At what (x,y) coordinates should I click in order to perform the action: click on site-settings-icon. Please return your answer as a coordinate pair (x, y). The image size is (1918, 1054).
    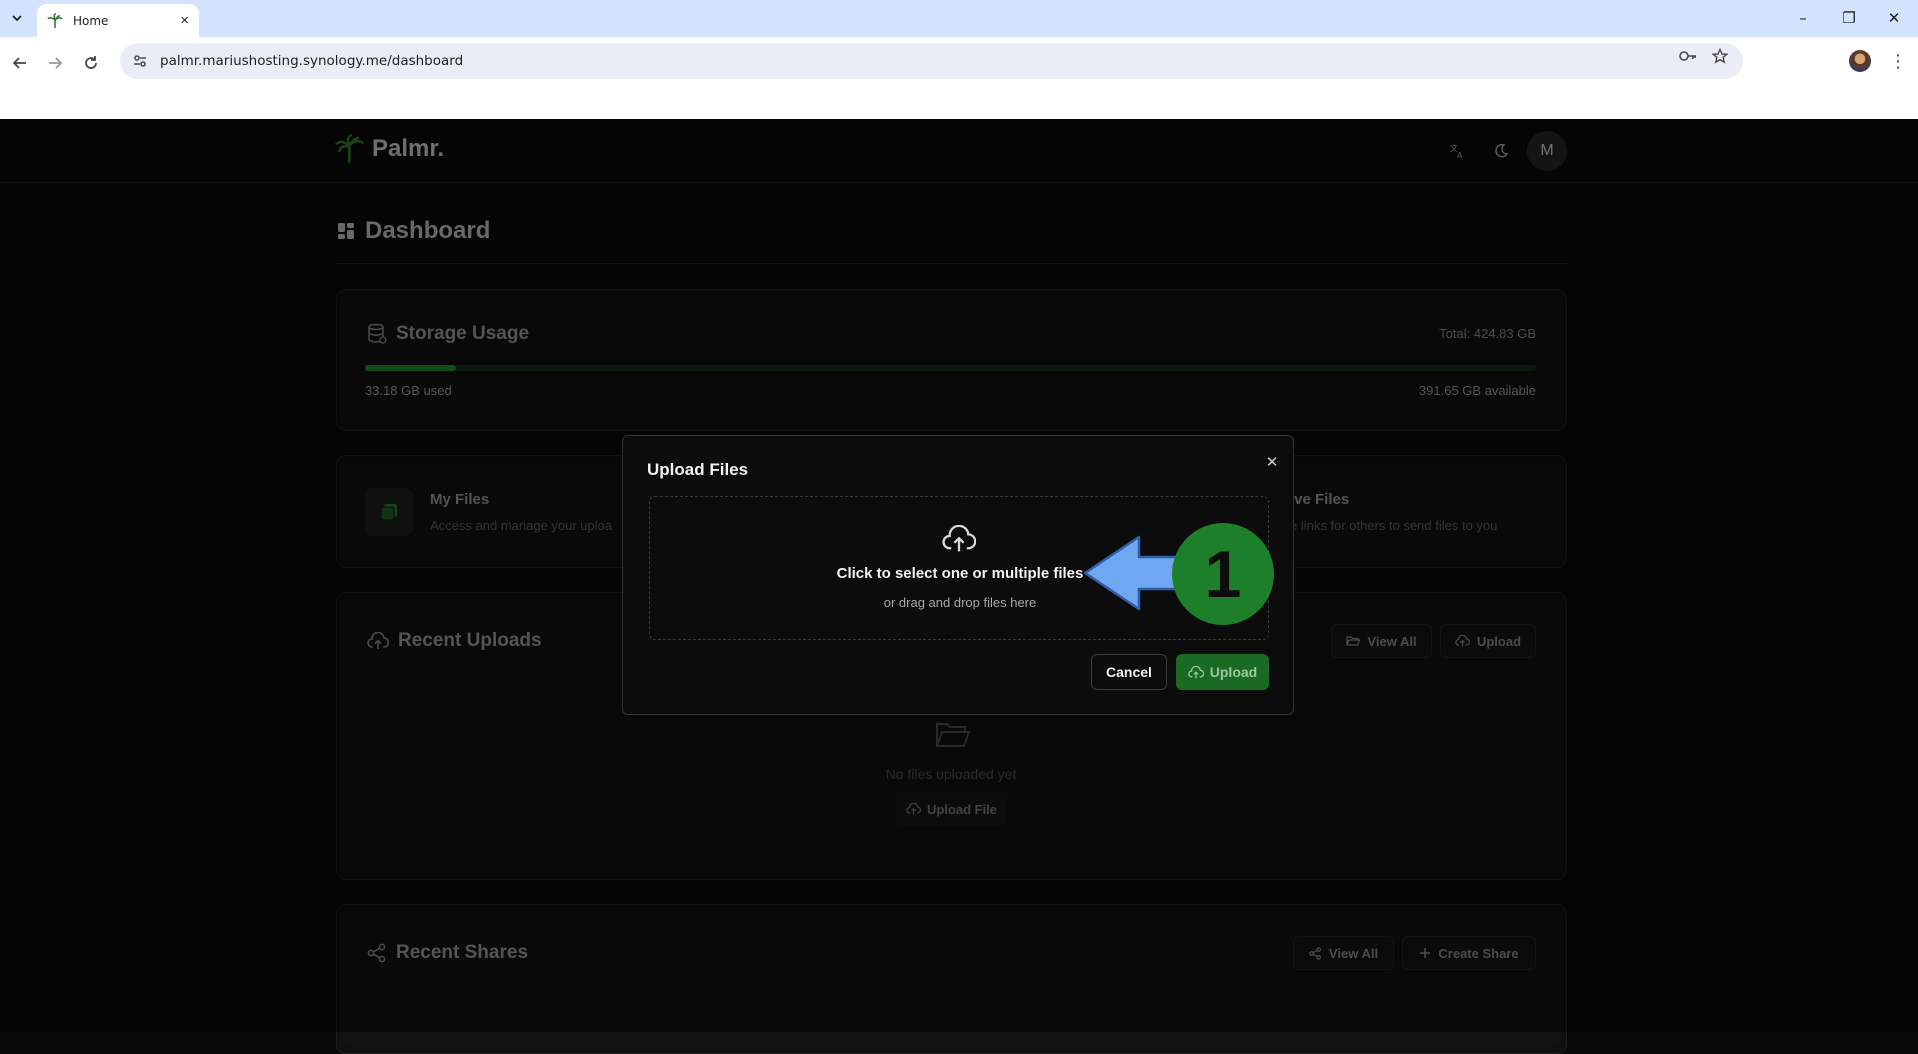
    Looking at the image, I should click on (140, 61).